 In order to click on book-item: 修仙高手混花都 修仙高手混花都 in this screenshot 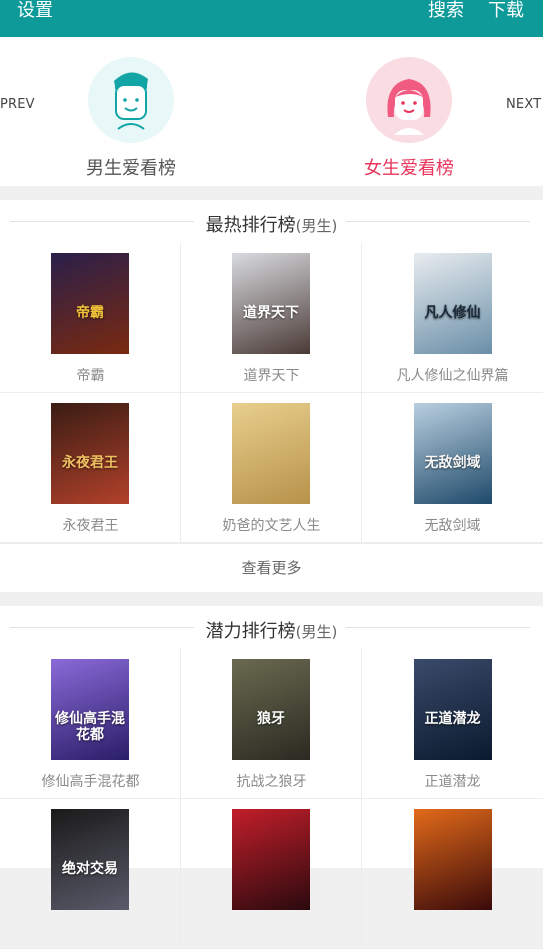, I will do `click(90, 724)`.